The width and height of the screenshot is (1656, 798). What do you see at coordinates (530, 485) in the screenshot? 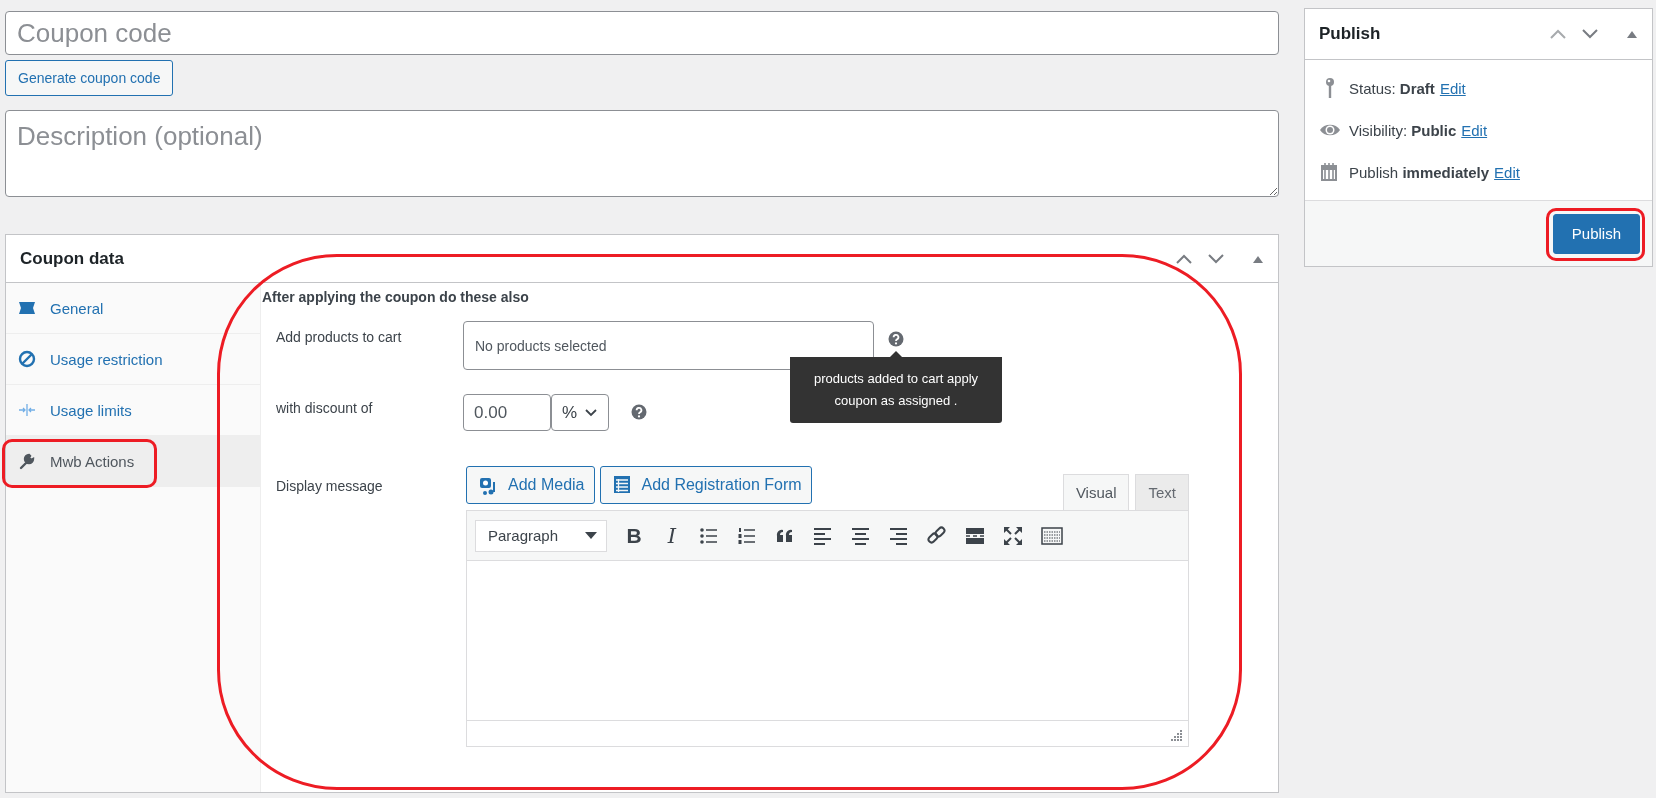
I see `add-media-button: Add Media` at bounding box center [530, 485].